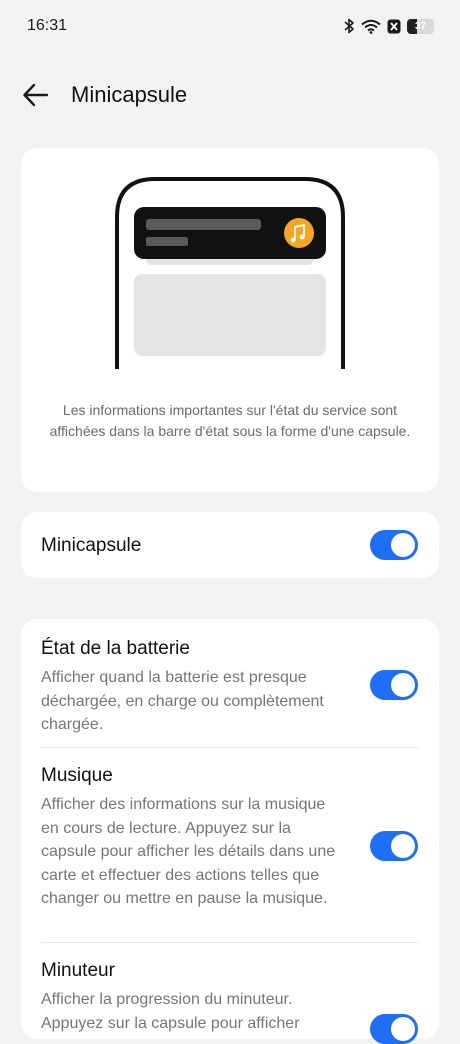  I want to click on minicapsule-toggle, so click(394, 545).